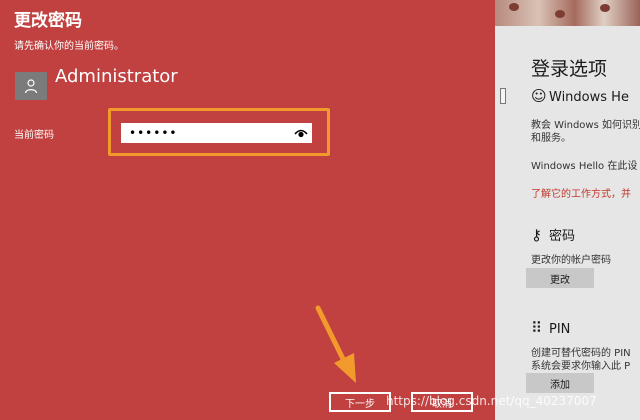 The height and width of the screenshot is (420, 640). Describe the element at coordinates (567, 13) in the screenshot. I see `wallpaper-strip` at that location.